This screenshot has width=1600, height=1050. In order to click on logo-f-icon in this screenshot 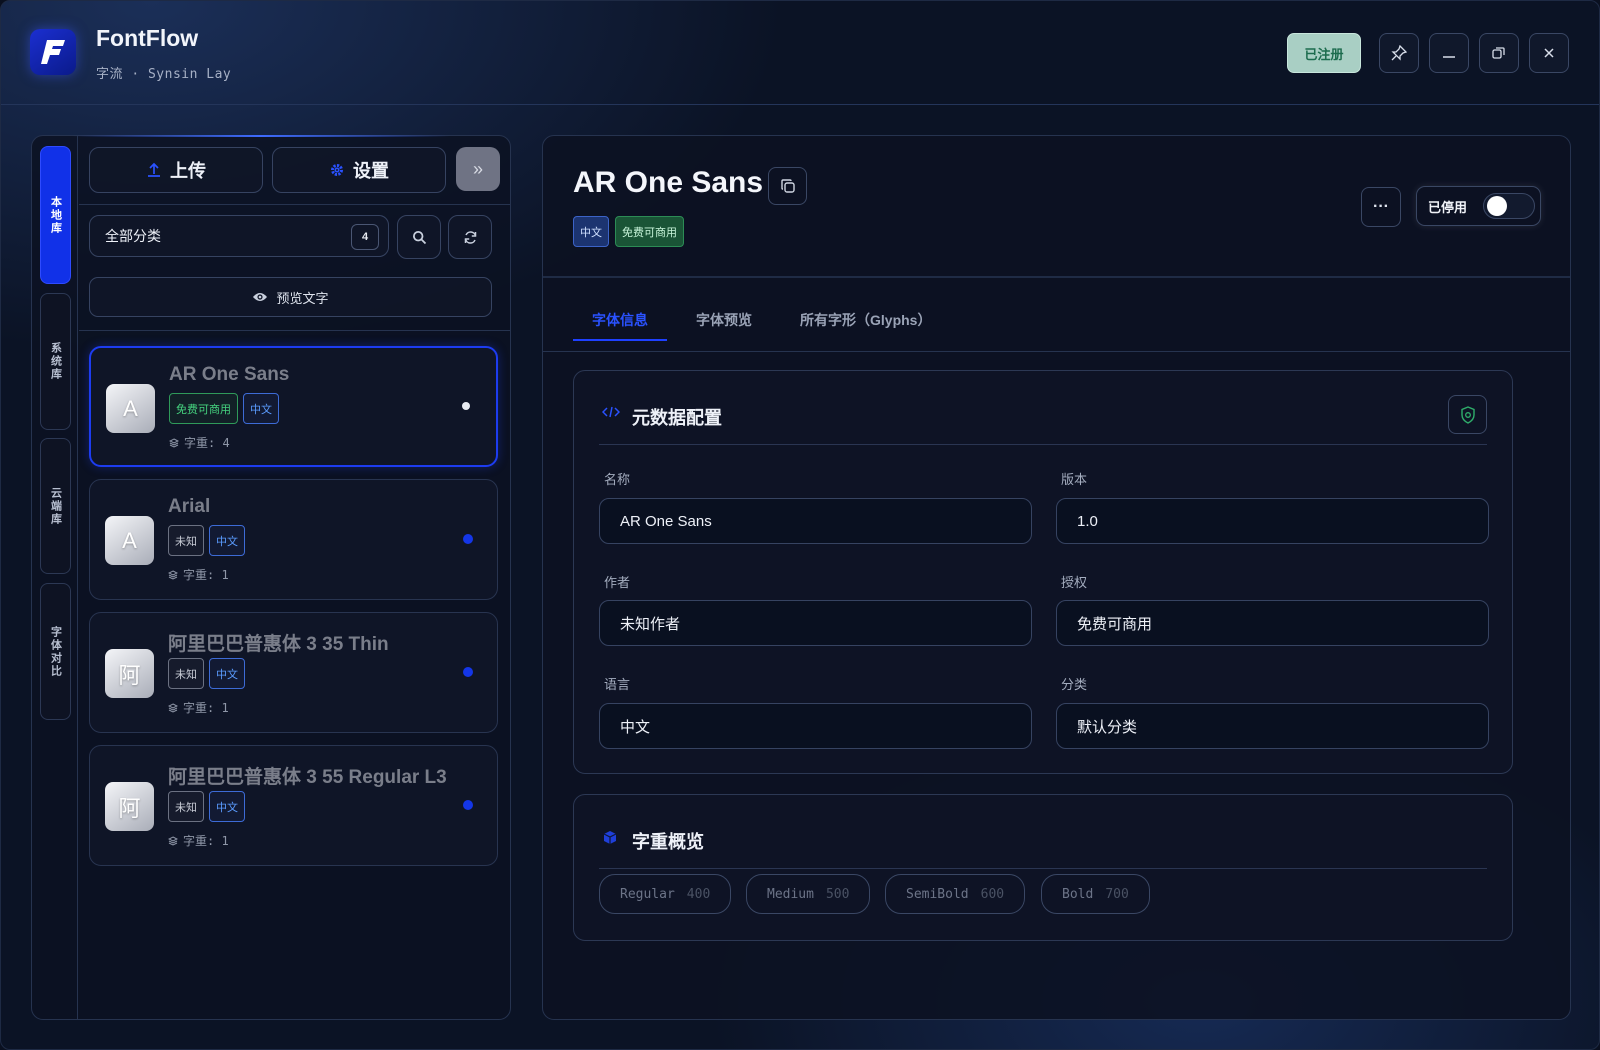, I will do `click(53, 52)`.